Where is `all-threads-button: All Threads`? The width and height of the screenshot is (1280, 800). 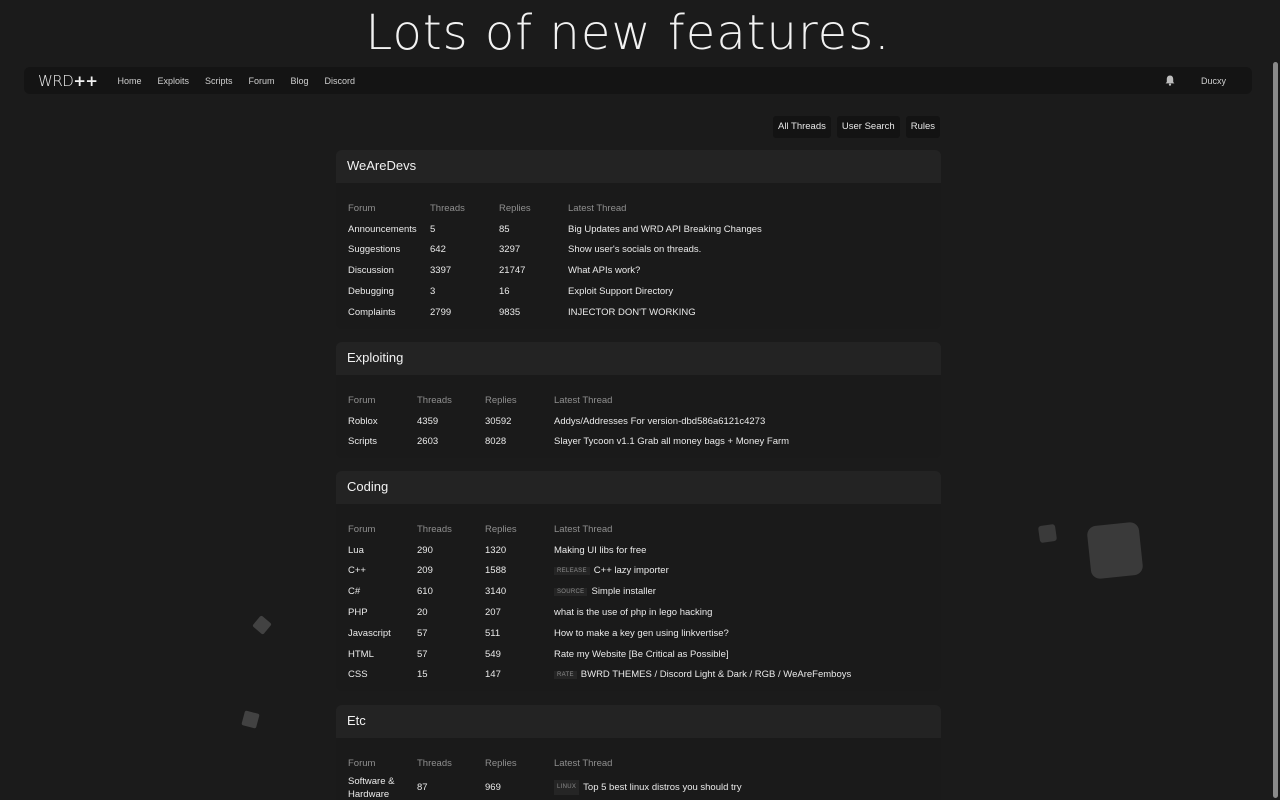
all-threads-button: All Threads is located at coordinates (802, 127).